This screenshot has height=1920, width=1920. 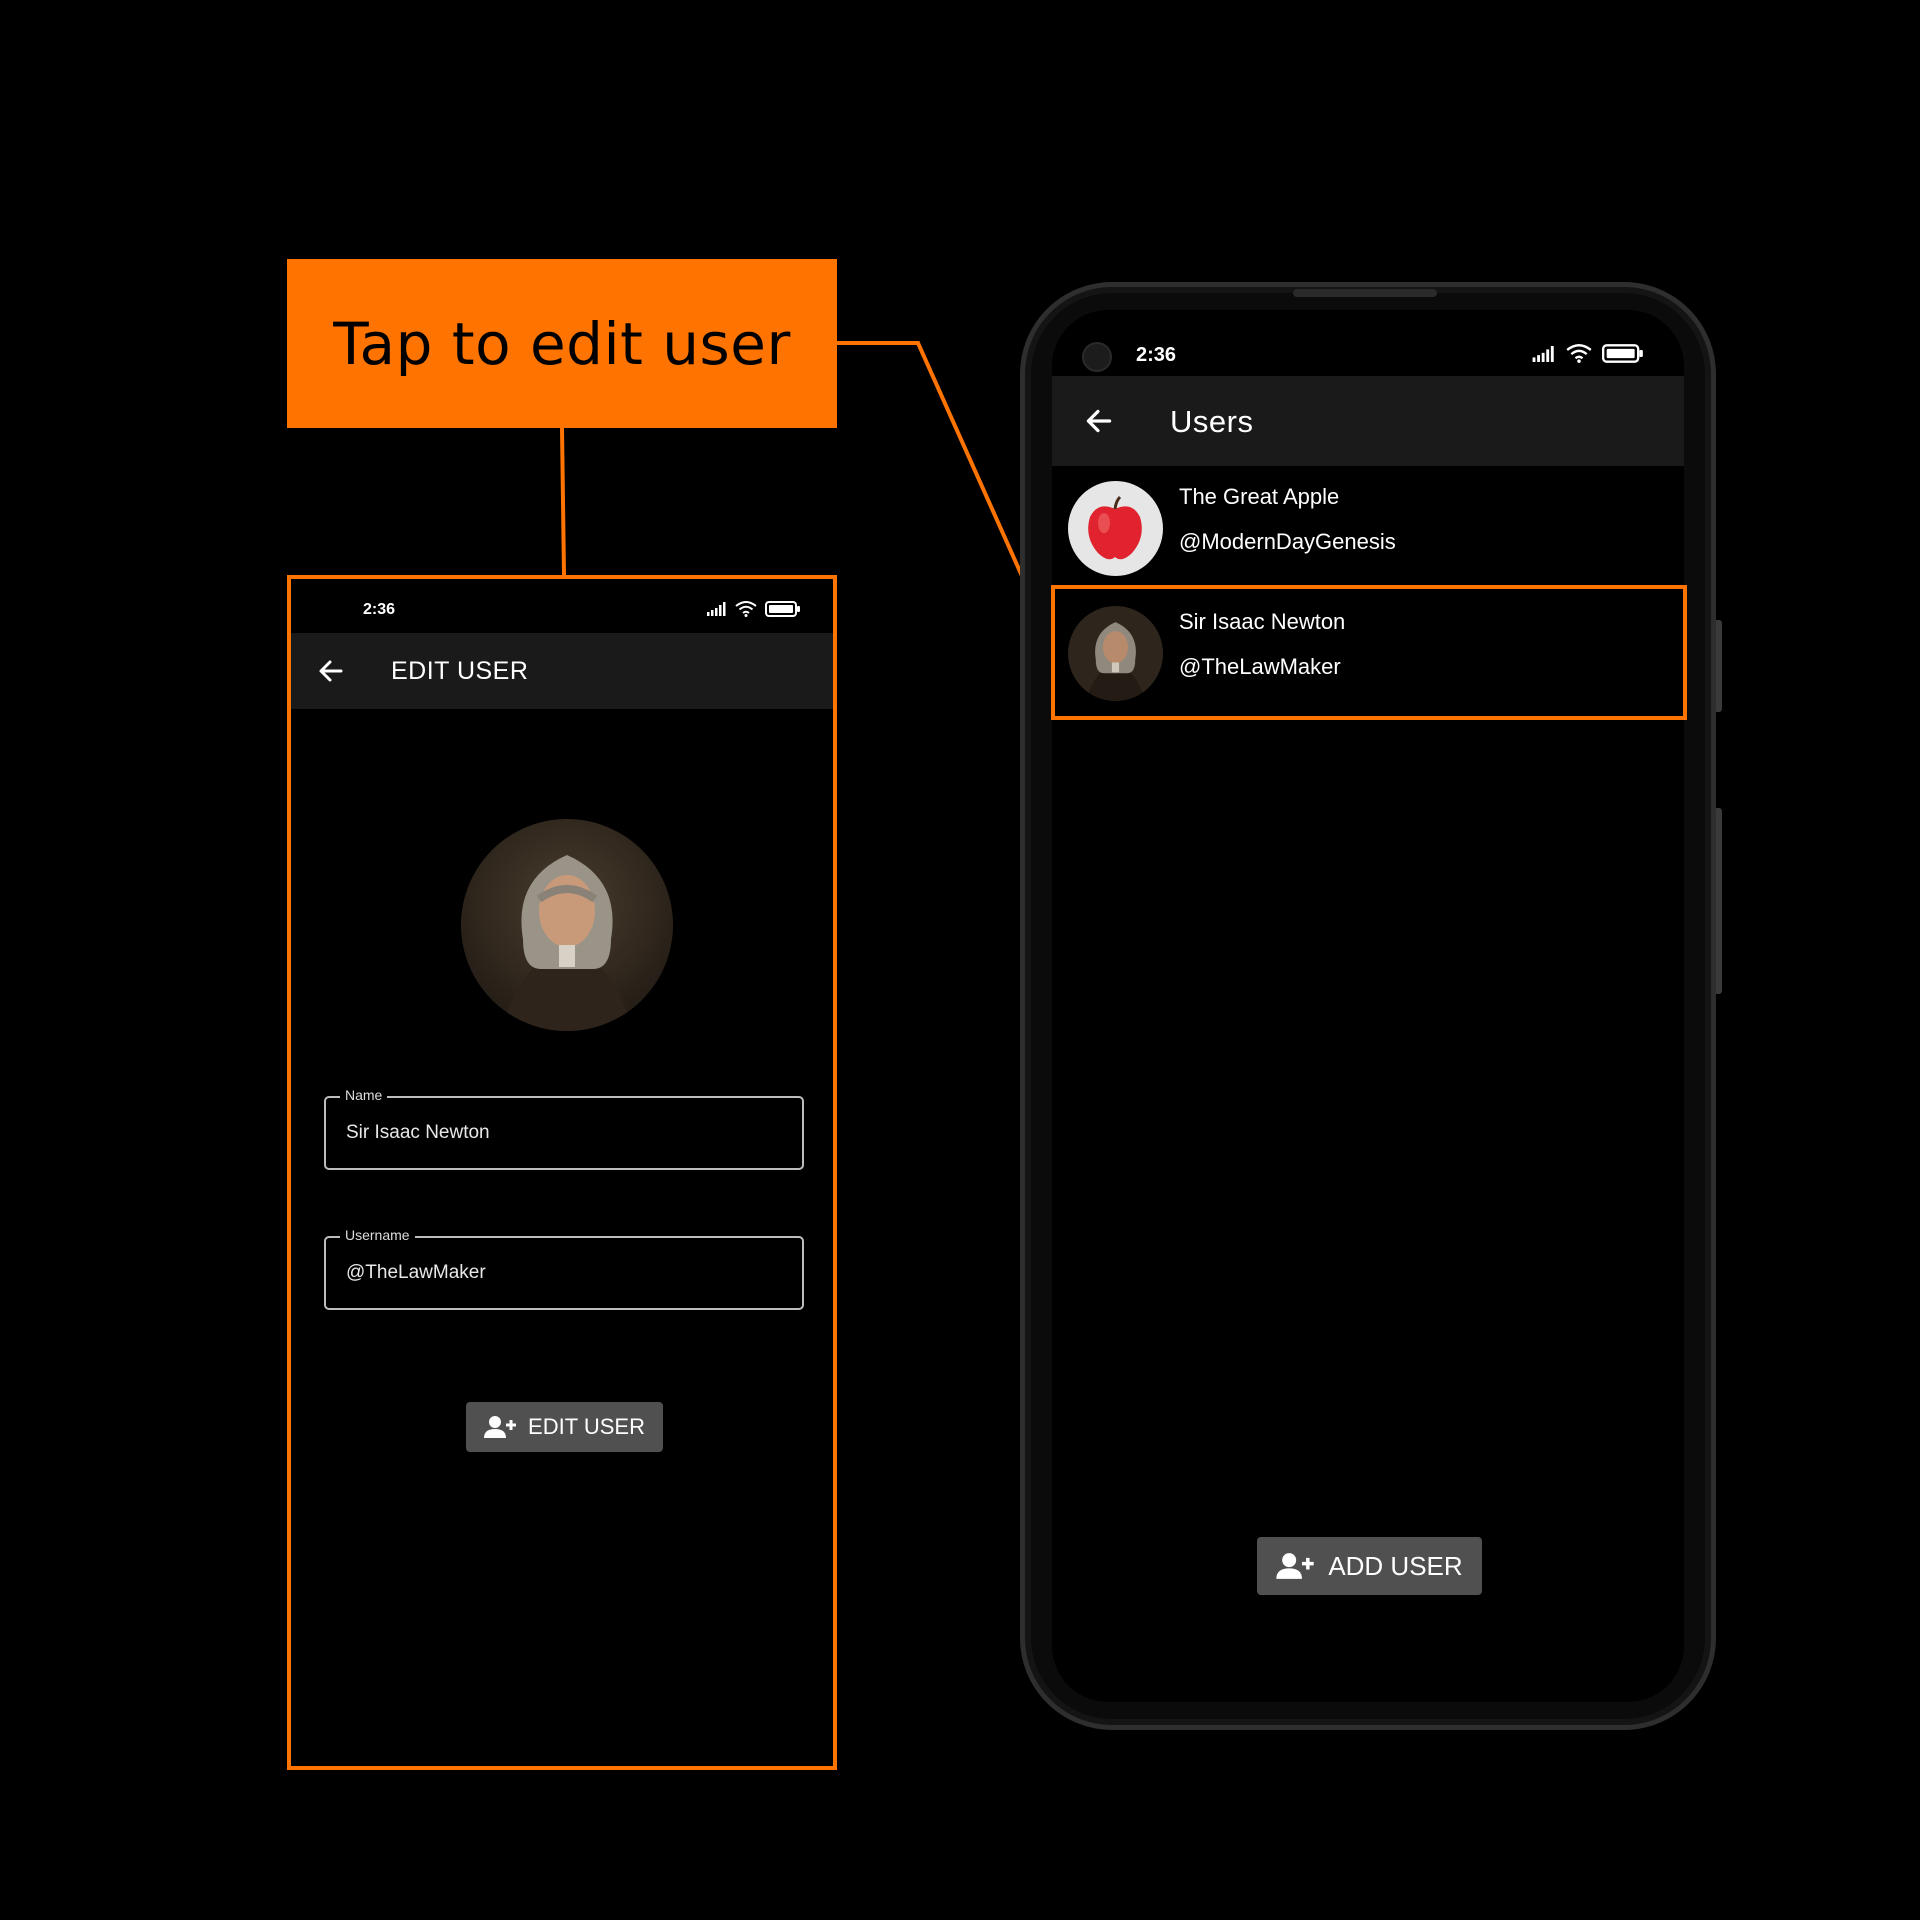 I want to click on name-field: Name Sir Isaac Newton, so click(x=564, y=1128).